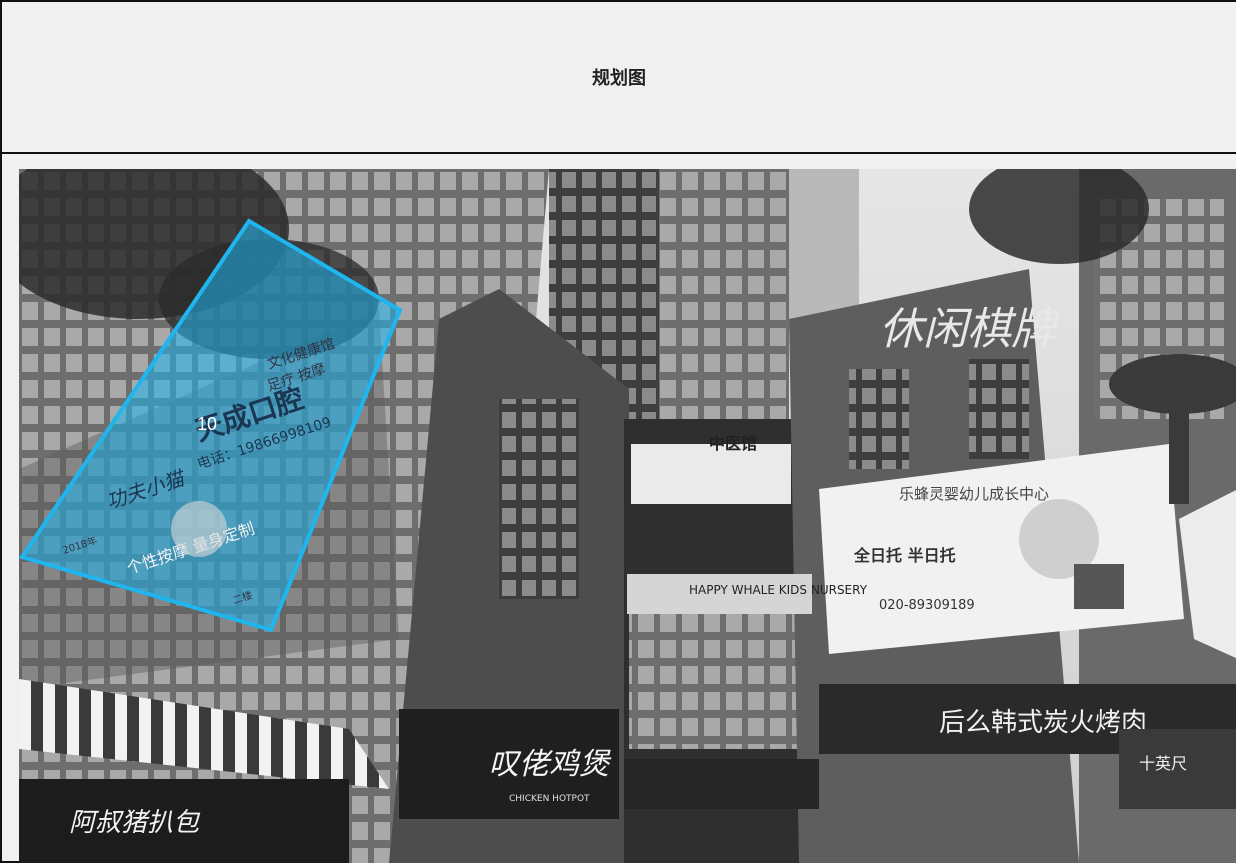 This screenshot has width=1236, height=863. What do you see at coordinates (904, 555) in the screenshot?
I see `kindergarten-plans: 全日托 半日托` at bounding box center [904, 555].